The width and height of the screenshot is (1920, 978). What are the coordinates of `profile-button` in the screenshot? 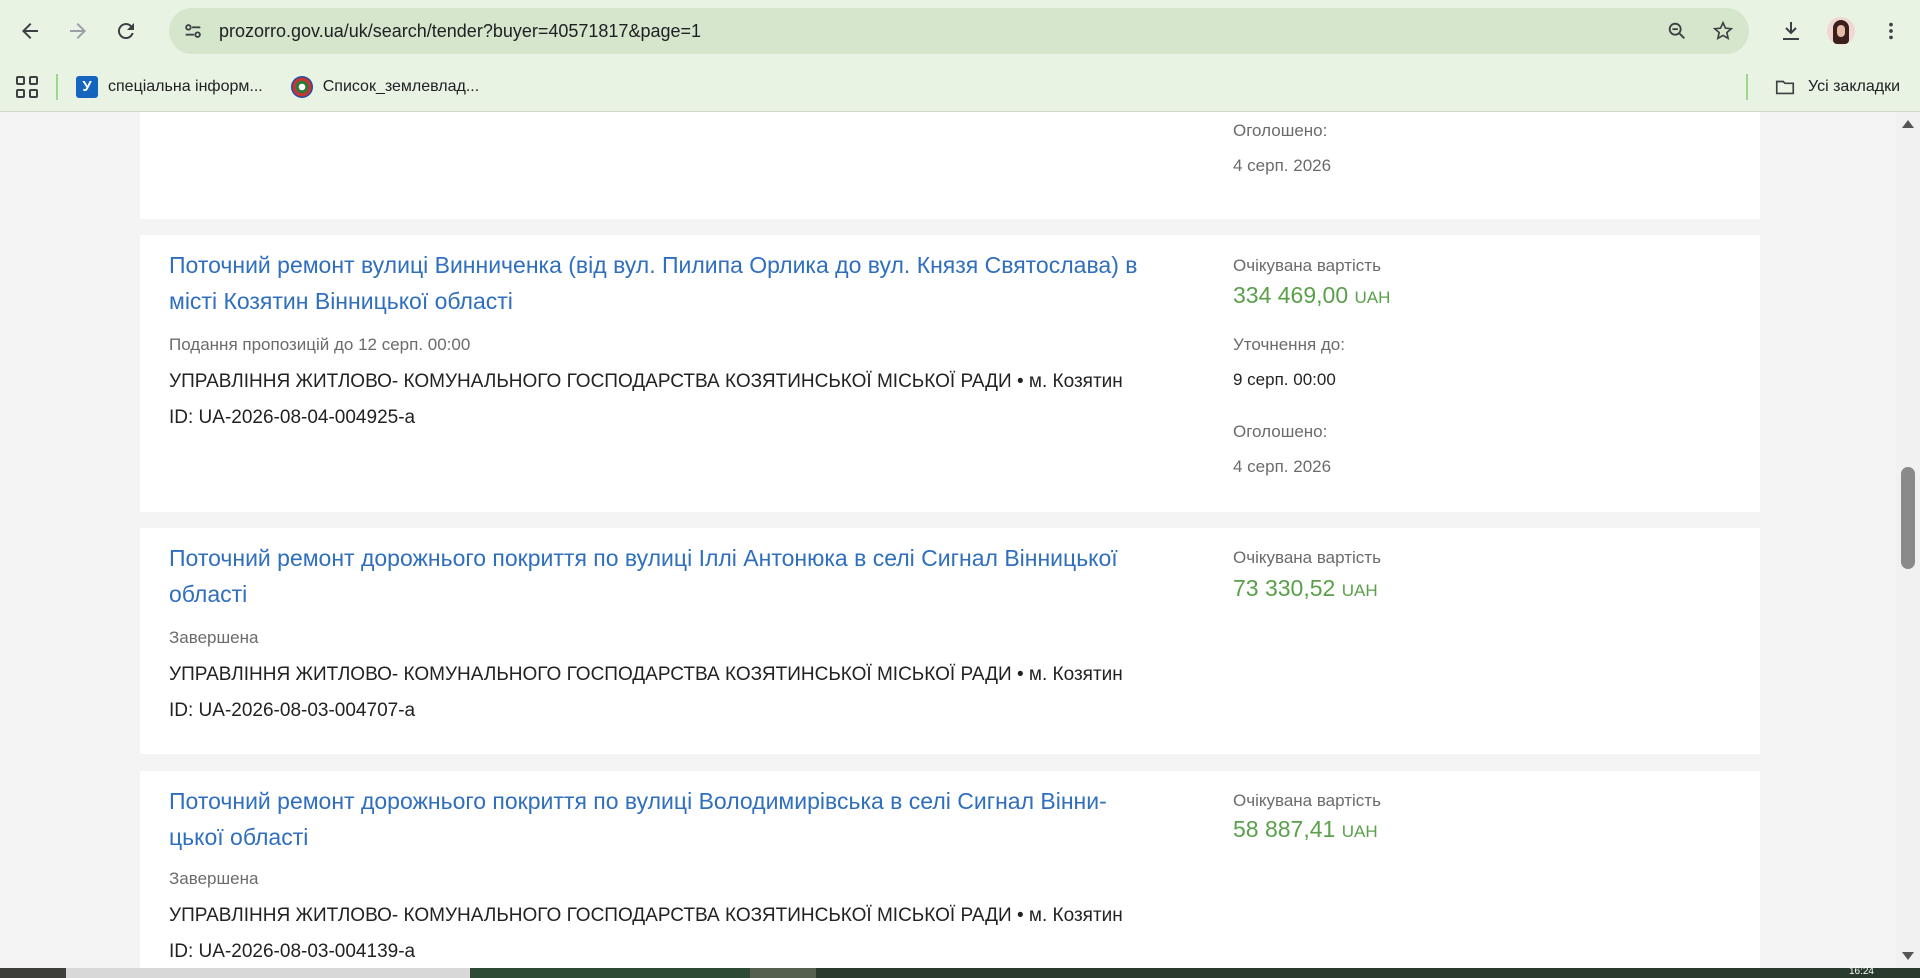 It's located at (1841, 31).